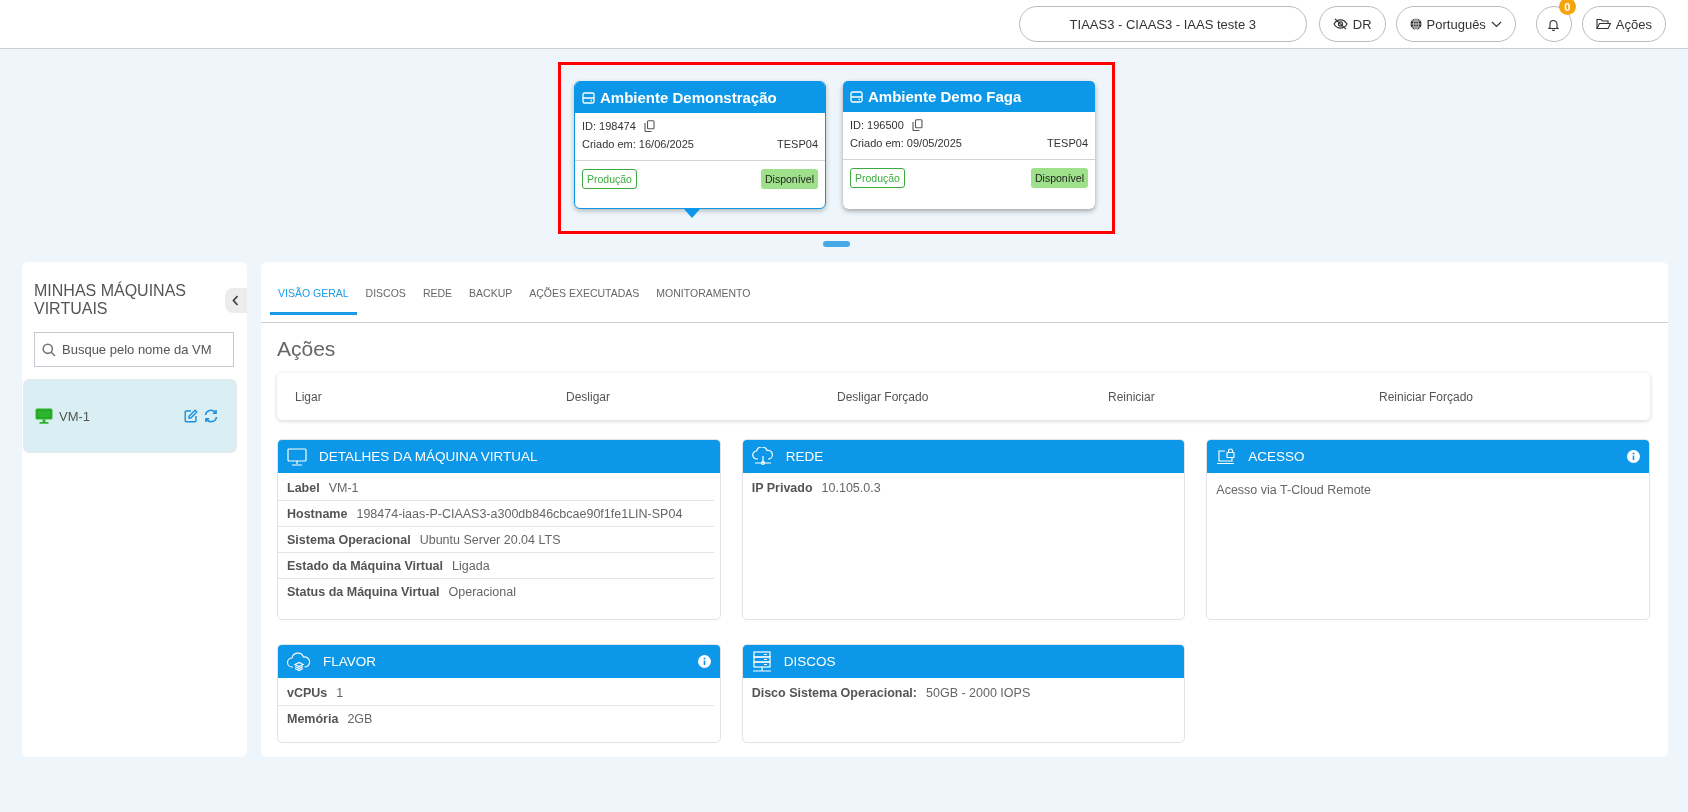 The image size is (1688, 812). What do you see at coordinates (385, 288) in the screenshot?
I see `tab: DISCOS` at bounding box center [385, 288].